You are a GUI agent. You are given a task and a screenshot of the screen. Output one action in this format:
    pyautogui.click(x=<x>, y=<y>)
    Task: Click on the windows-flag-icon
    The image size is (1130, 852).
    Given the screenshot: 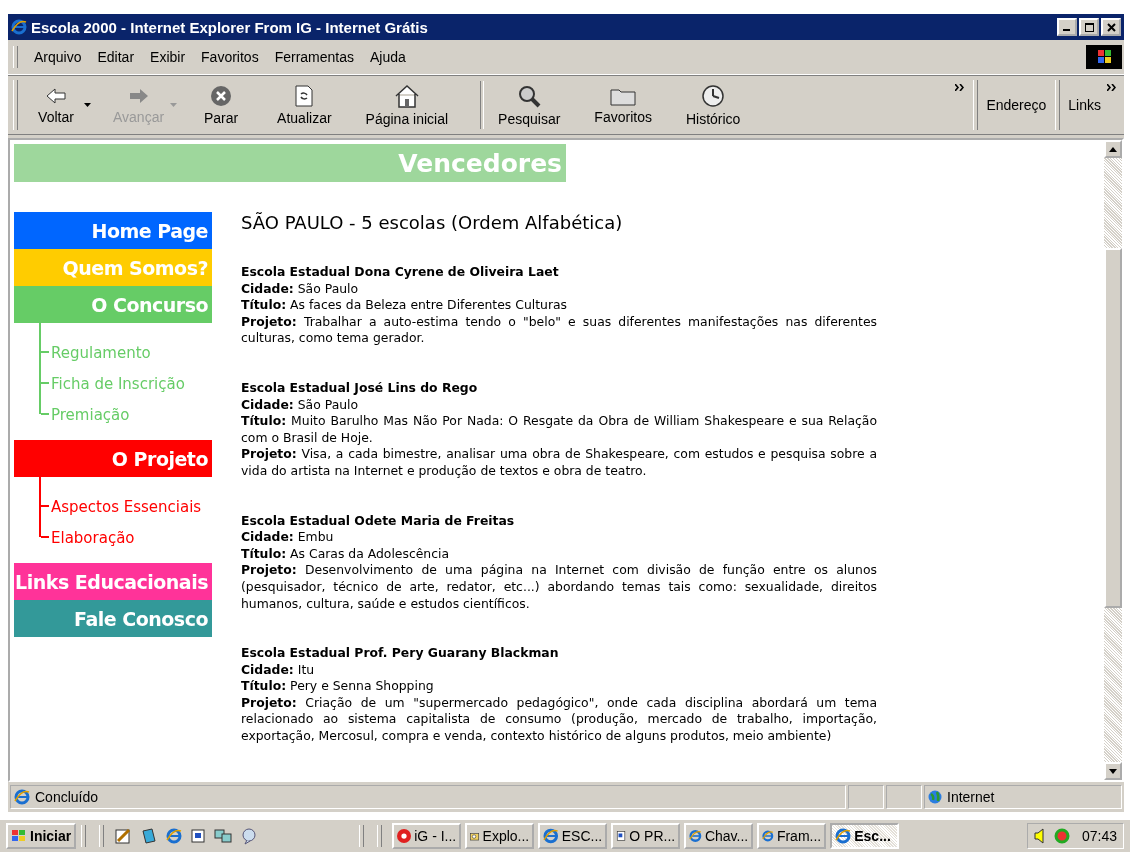 What is the action you would take?
    pyautogui.click(x=19, y=836)
    